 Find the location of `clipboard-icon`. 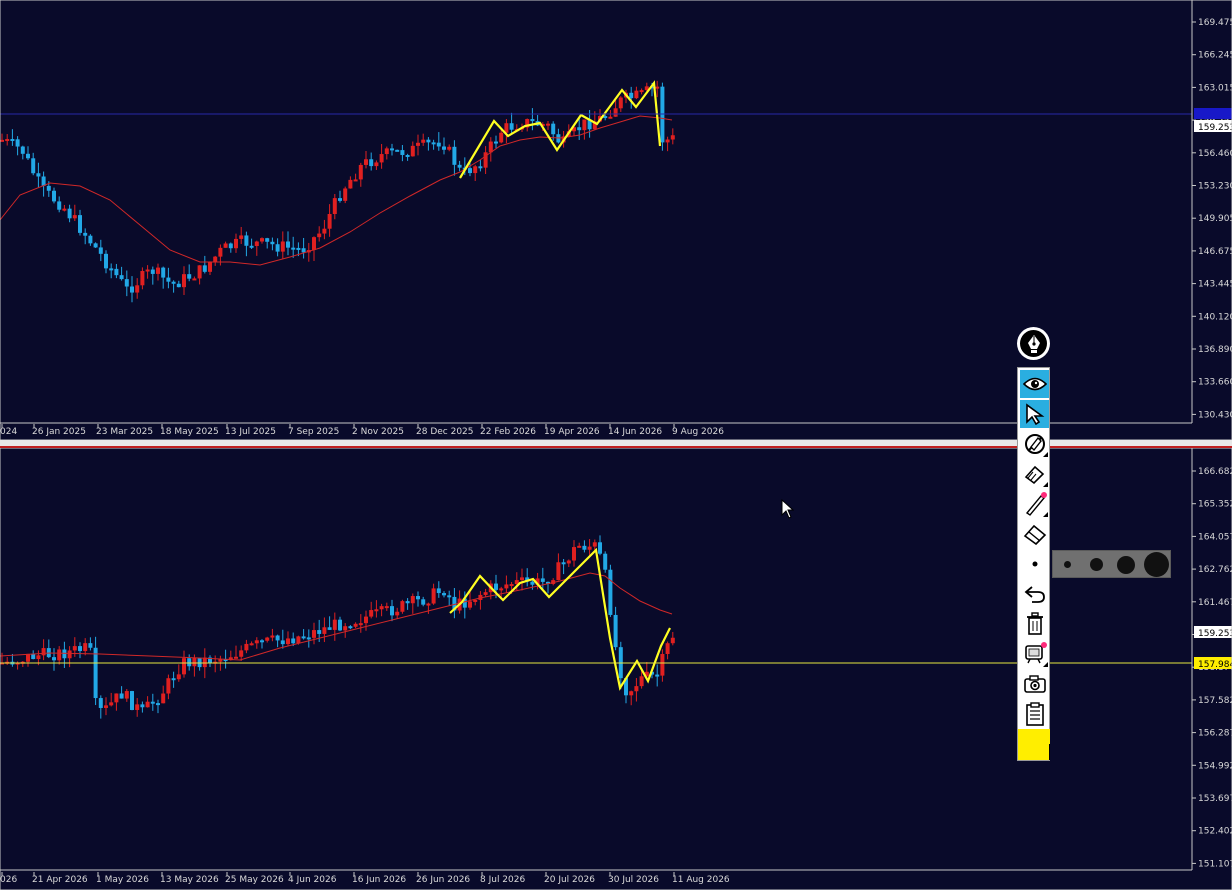

clipboard-icon is located at coordinates (1034, 714).